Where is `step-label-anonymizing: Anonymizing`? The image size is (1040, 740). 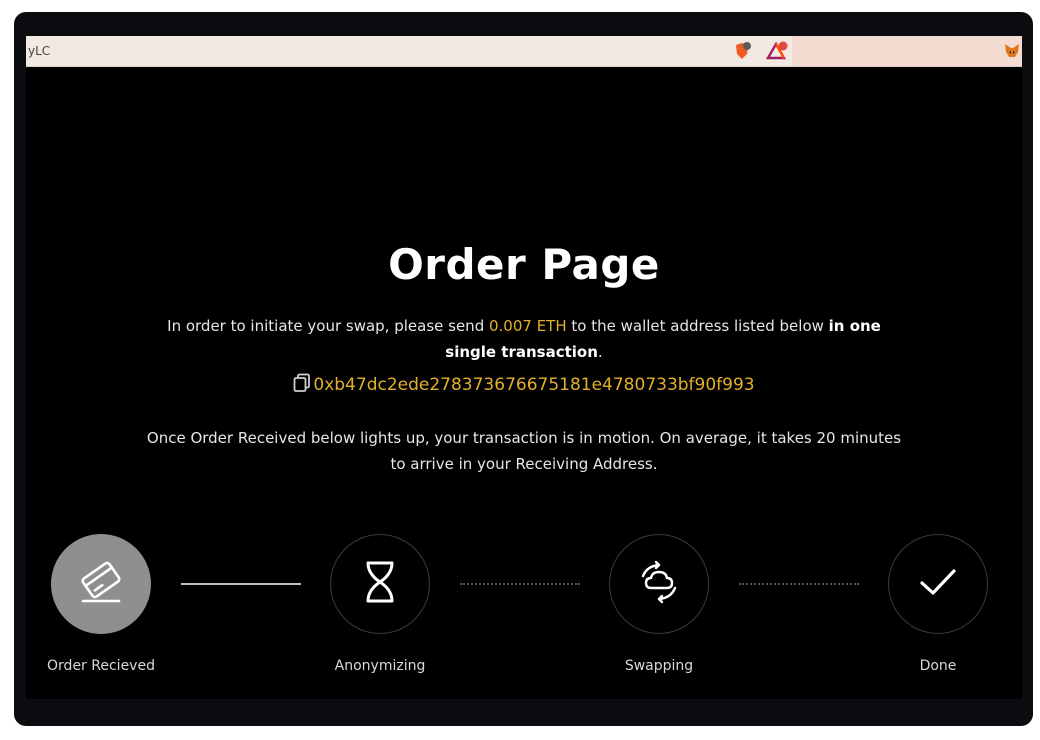
step-label-anonymizing: Anonymizing is located at coordinates (380, 666).